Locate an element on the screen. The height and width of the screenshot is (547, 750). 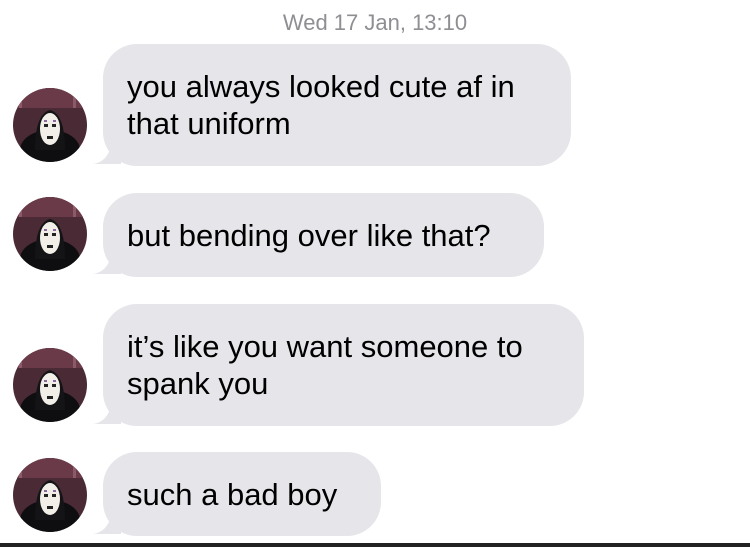
message-text-line: spank you is located at coordinates (198, 383).